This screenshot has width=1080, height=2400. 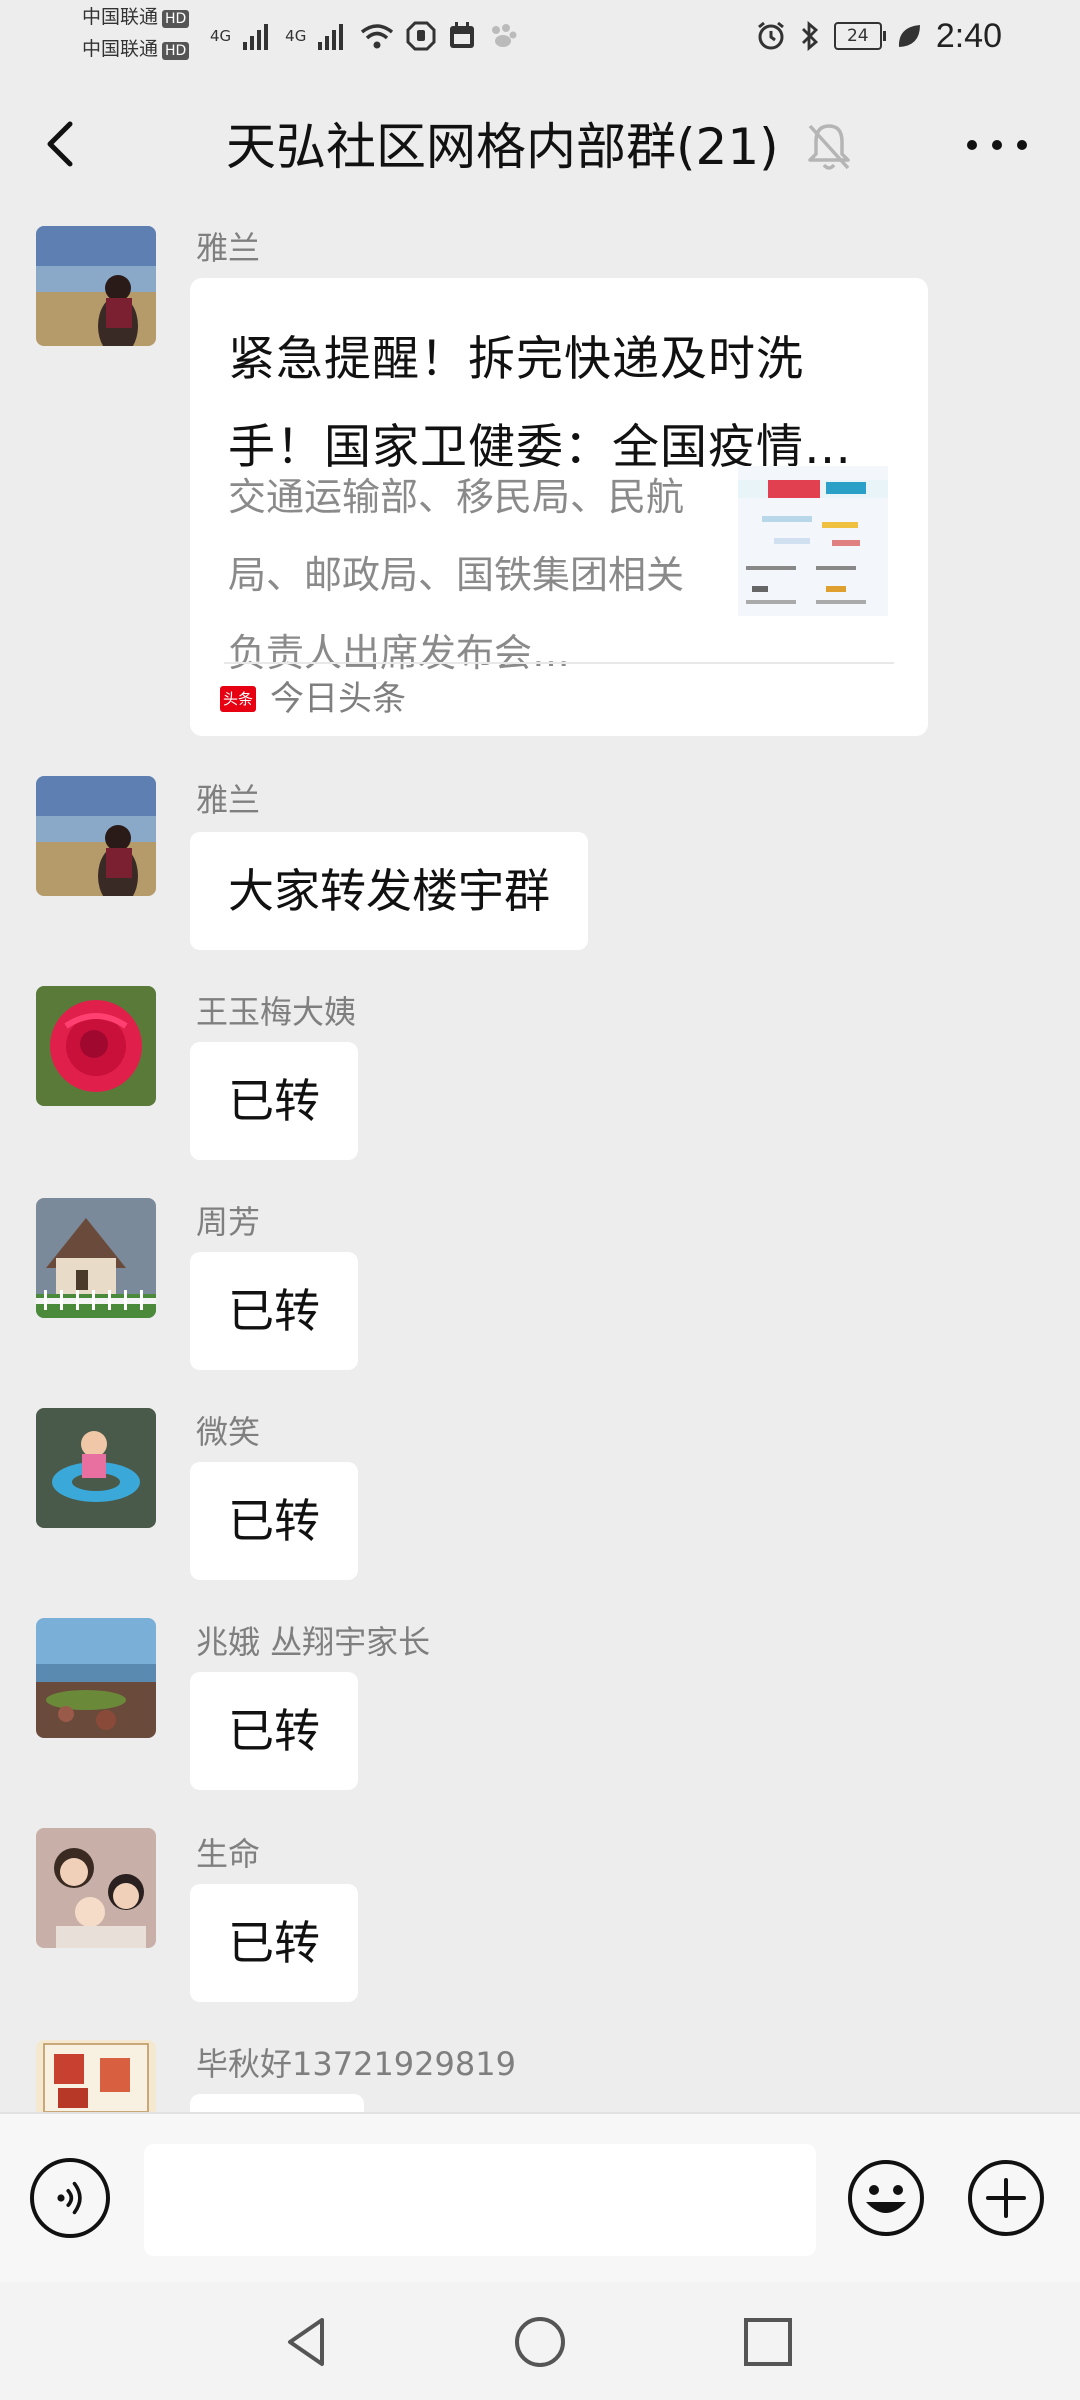 I want to click on avatar-weixiao, so click(x=96, y=1468).